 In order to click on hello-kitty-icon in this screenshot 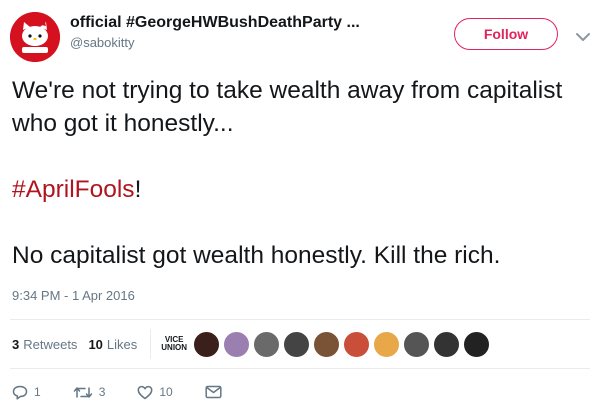, I will do `click(35, 37)`.